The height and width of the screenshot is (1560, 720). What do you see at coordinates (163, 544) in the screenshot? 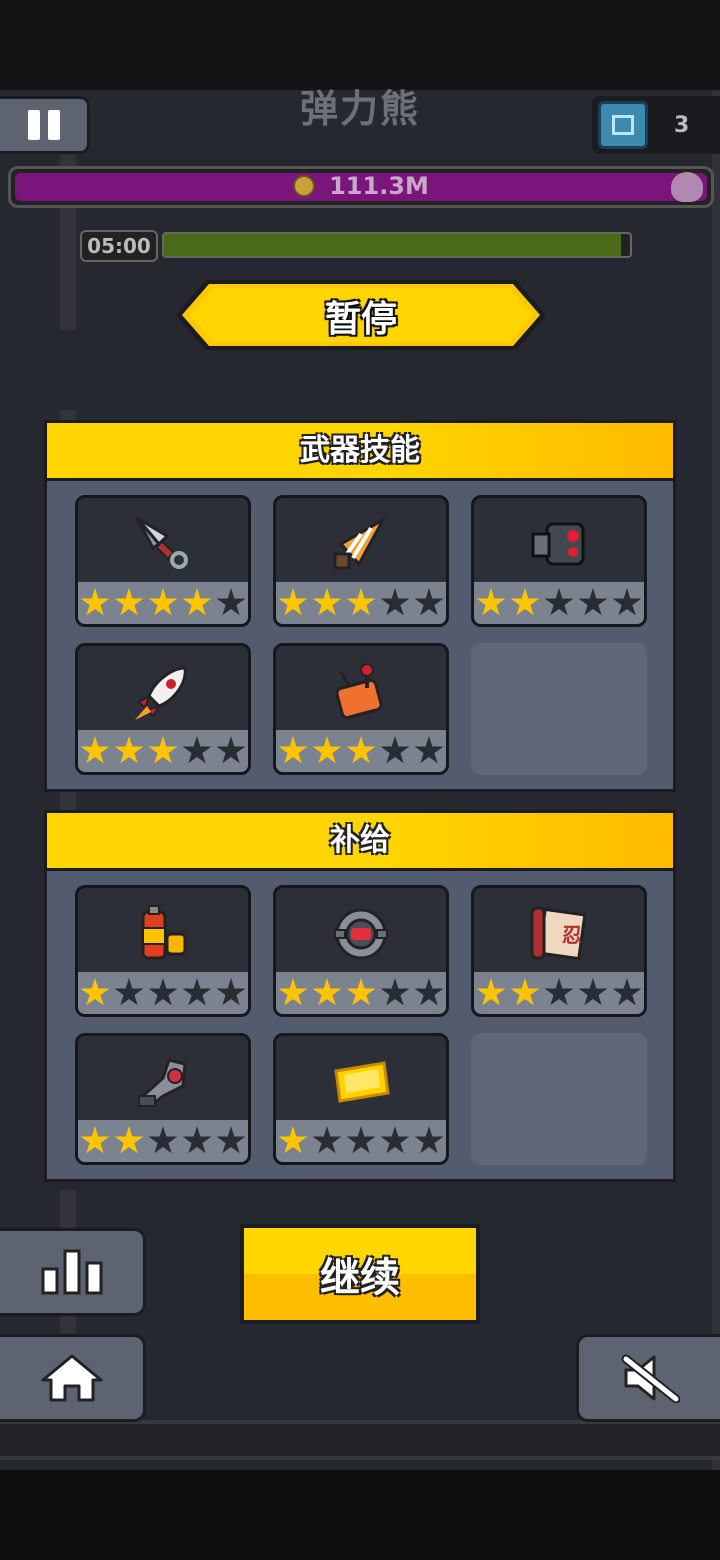
I see `kunai-icon` at bounding box center [163, 544].